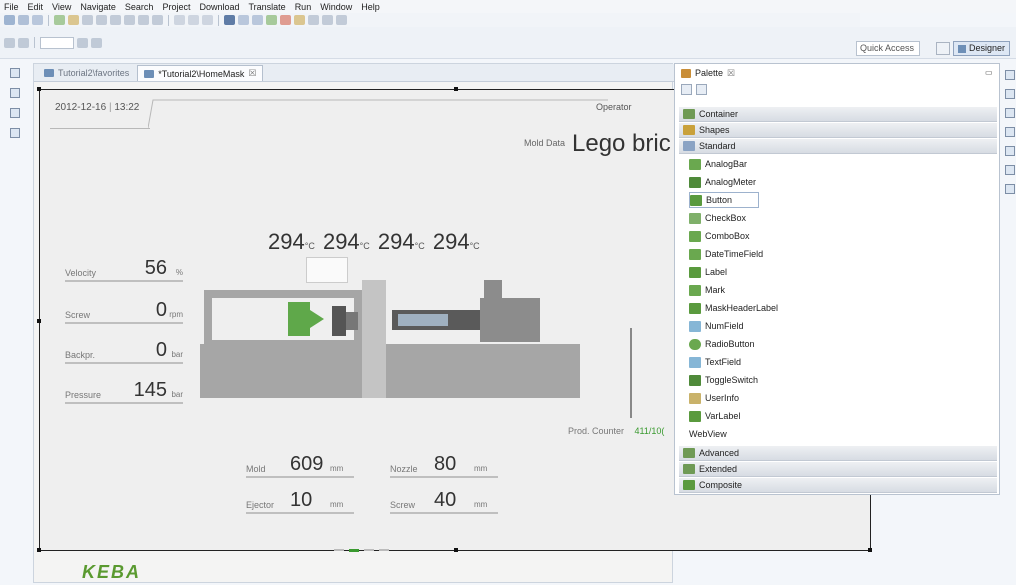  Describe the element at coordinates (98, 7) in the screenshot. I see `menu-navigate: Navigate` at that location.